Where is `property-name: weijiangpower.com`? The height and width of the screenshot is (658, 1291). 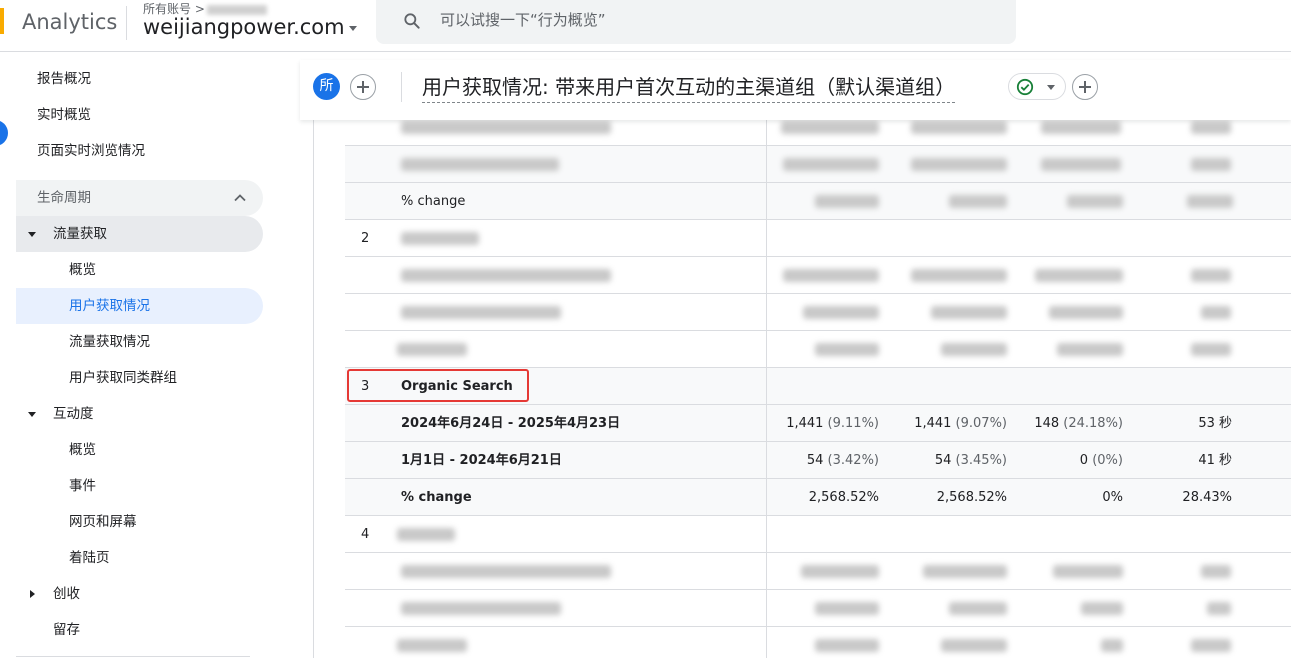
property-name: weijiangpower.com is located at coordinates (244, 27).